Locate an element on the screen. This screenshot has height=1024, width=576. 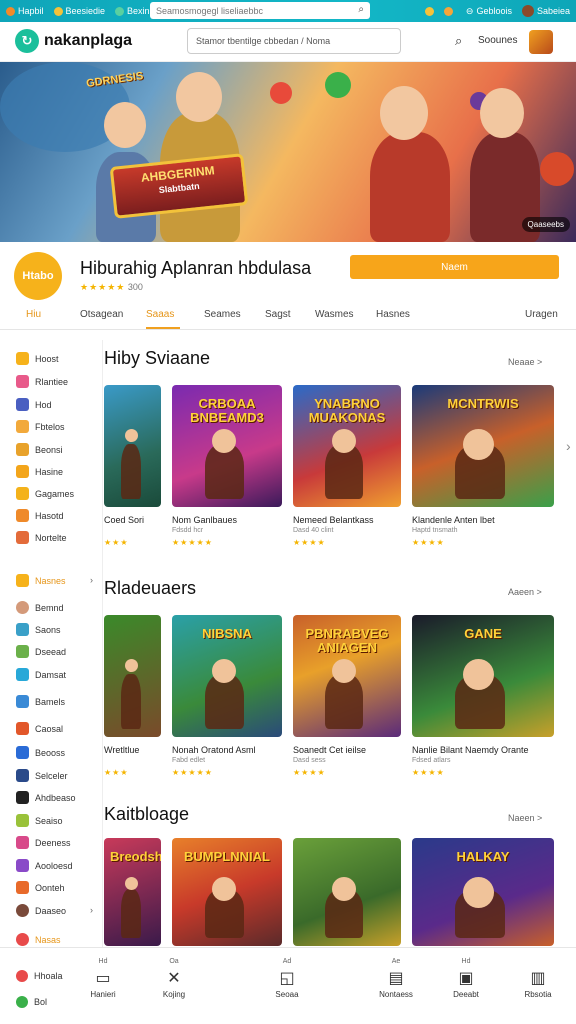
game-card-image: NIBSNA is located at coordinates (227, 676).